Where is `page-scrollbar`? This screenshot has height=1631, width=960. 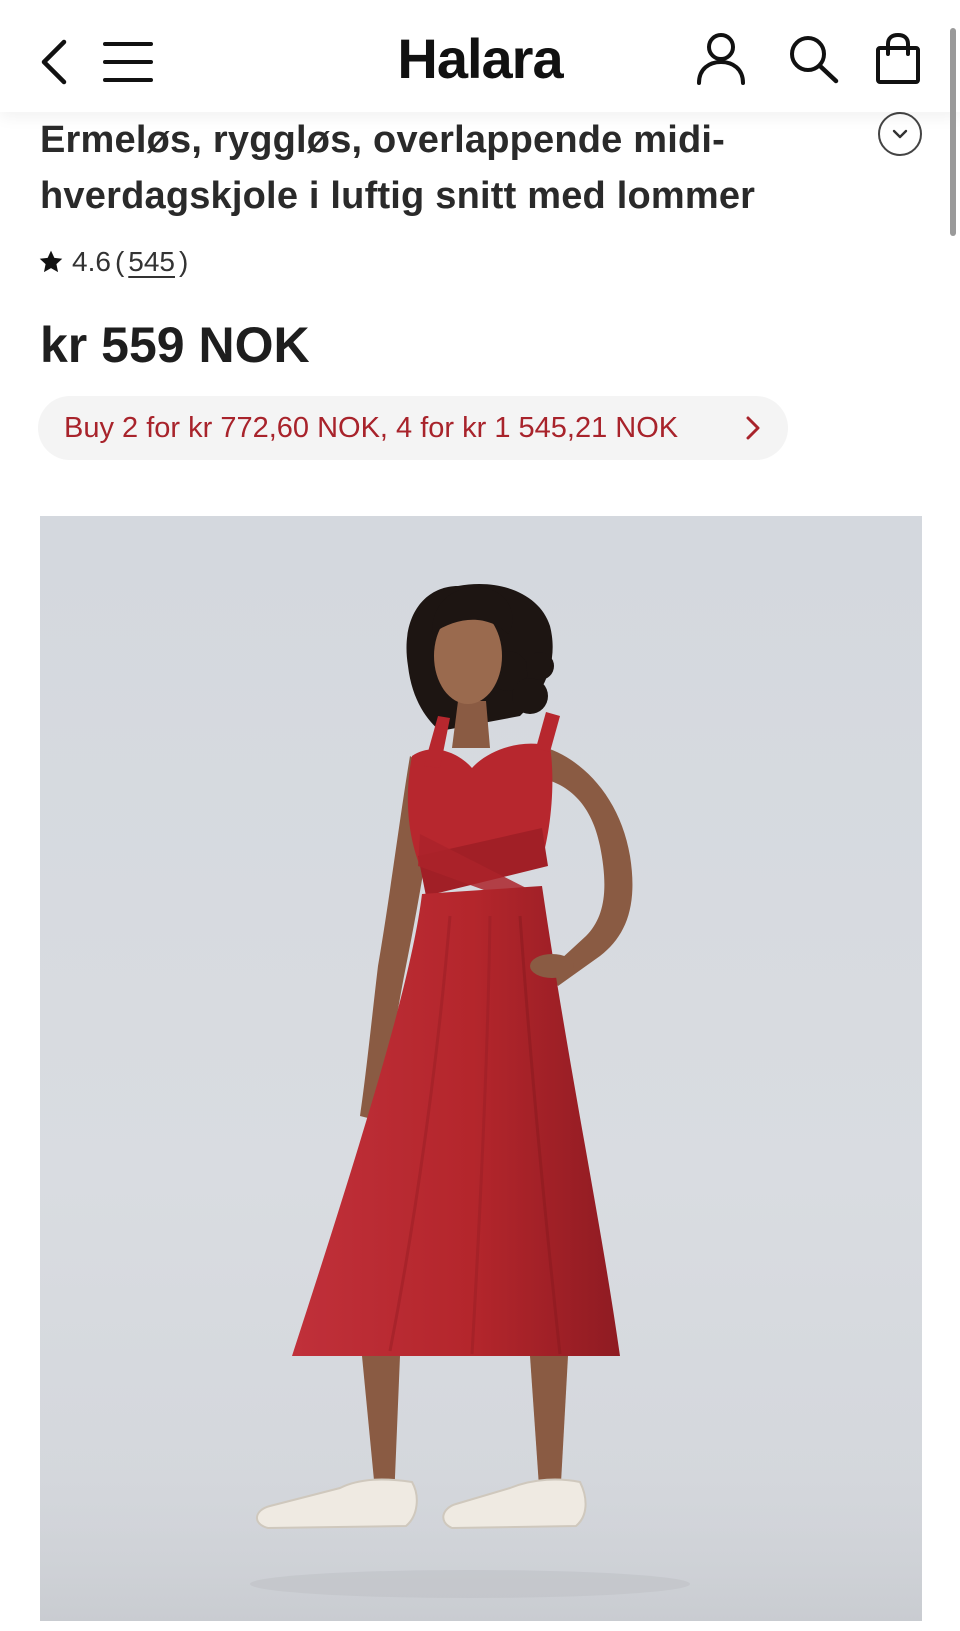
page-scrollbar is located at coordinates (953, 132).